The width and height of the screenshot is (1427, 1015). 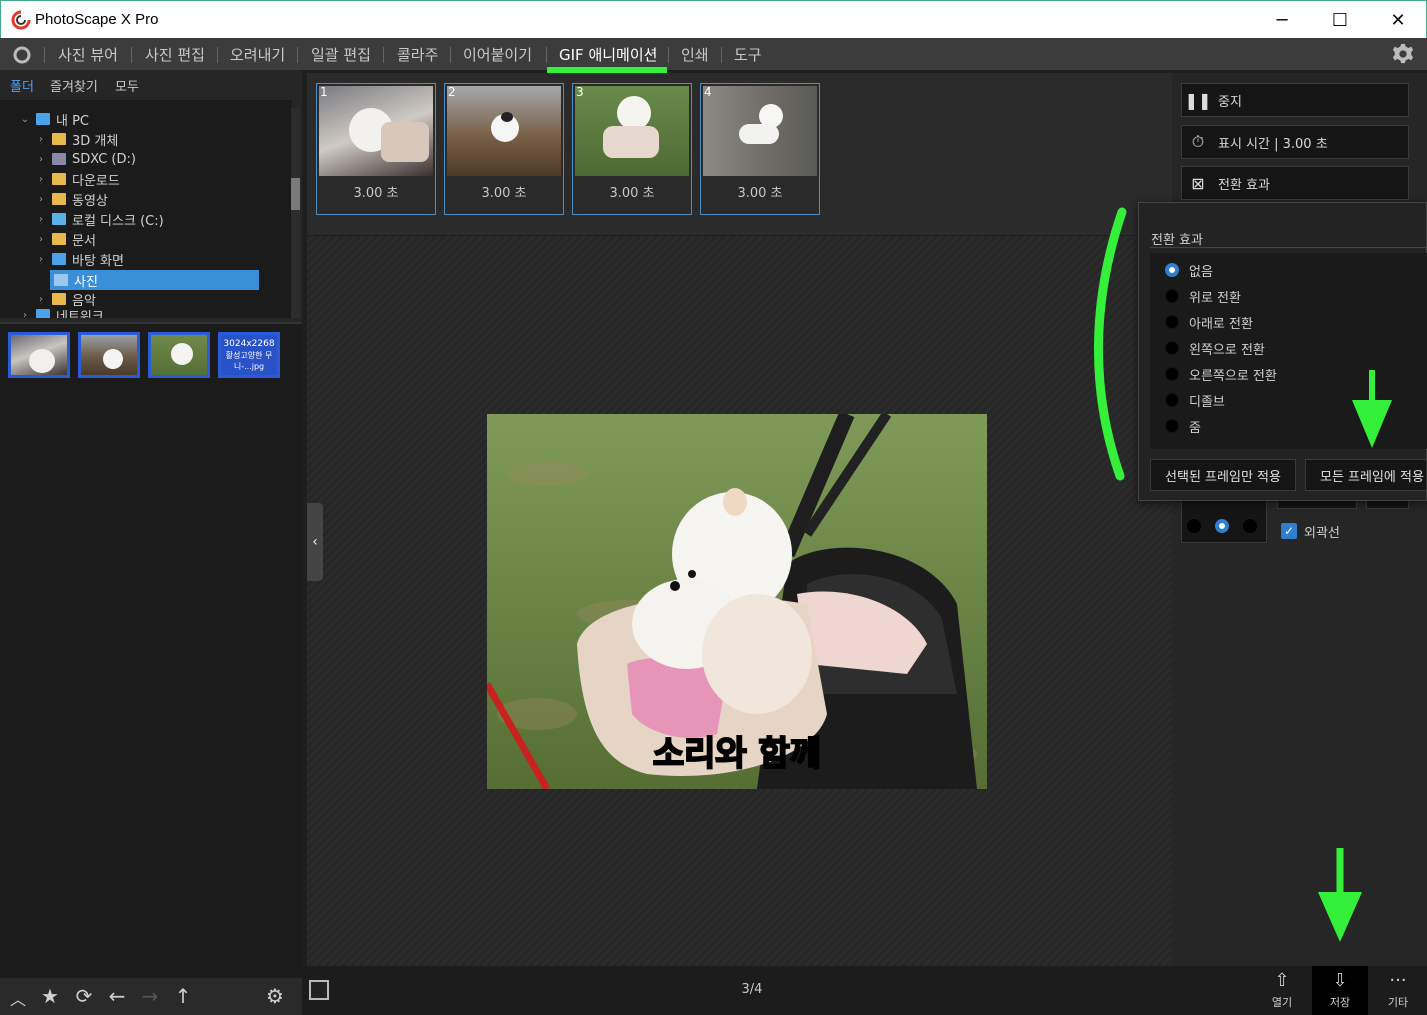 I want to click on up-arrow-icon: ↑, so click(x=183, y=996).